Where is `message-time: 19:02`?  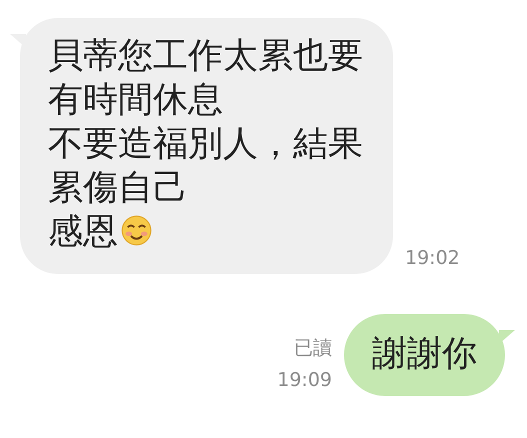 message-time: 19:02 is located at coordinates (432, 258).